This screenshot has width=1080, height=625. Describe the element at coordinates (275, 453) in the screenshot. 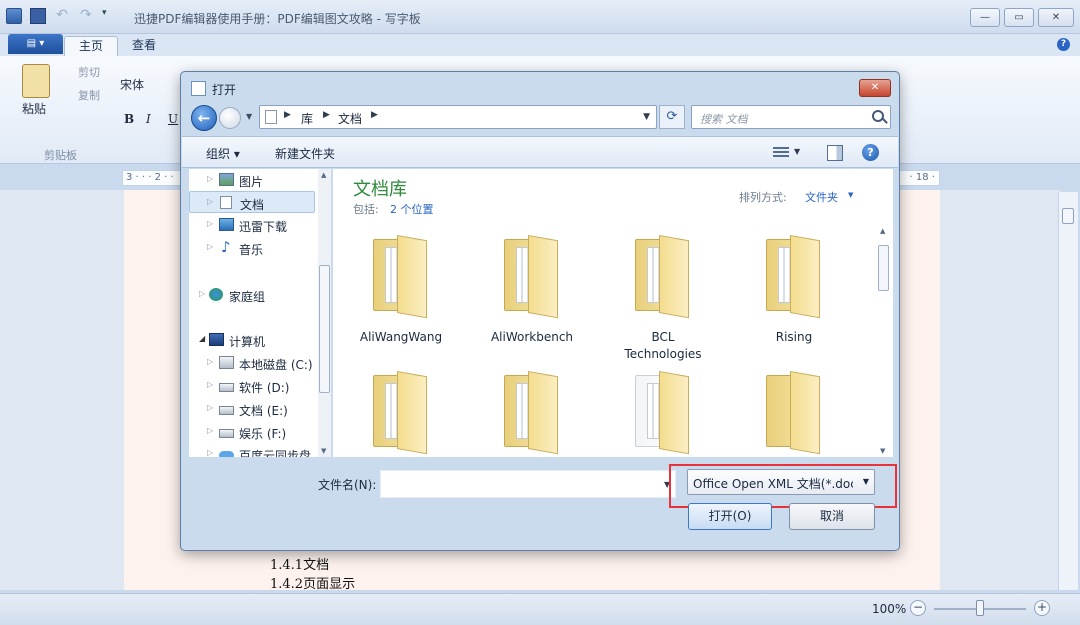

I see `nav-item-label: 百度云同步盘` at that location.